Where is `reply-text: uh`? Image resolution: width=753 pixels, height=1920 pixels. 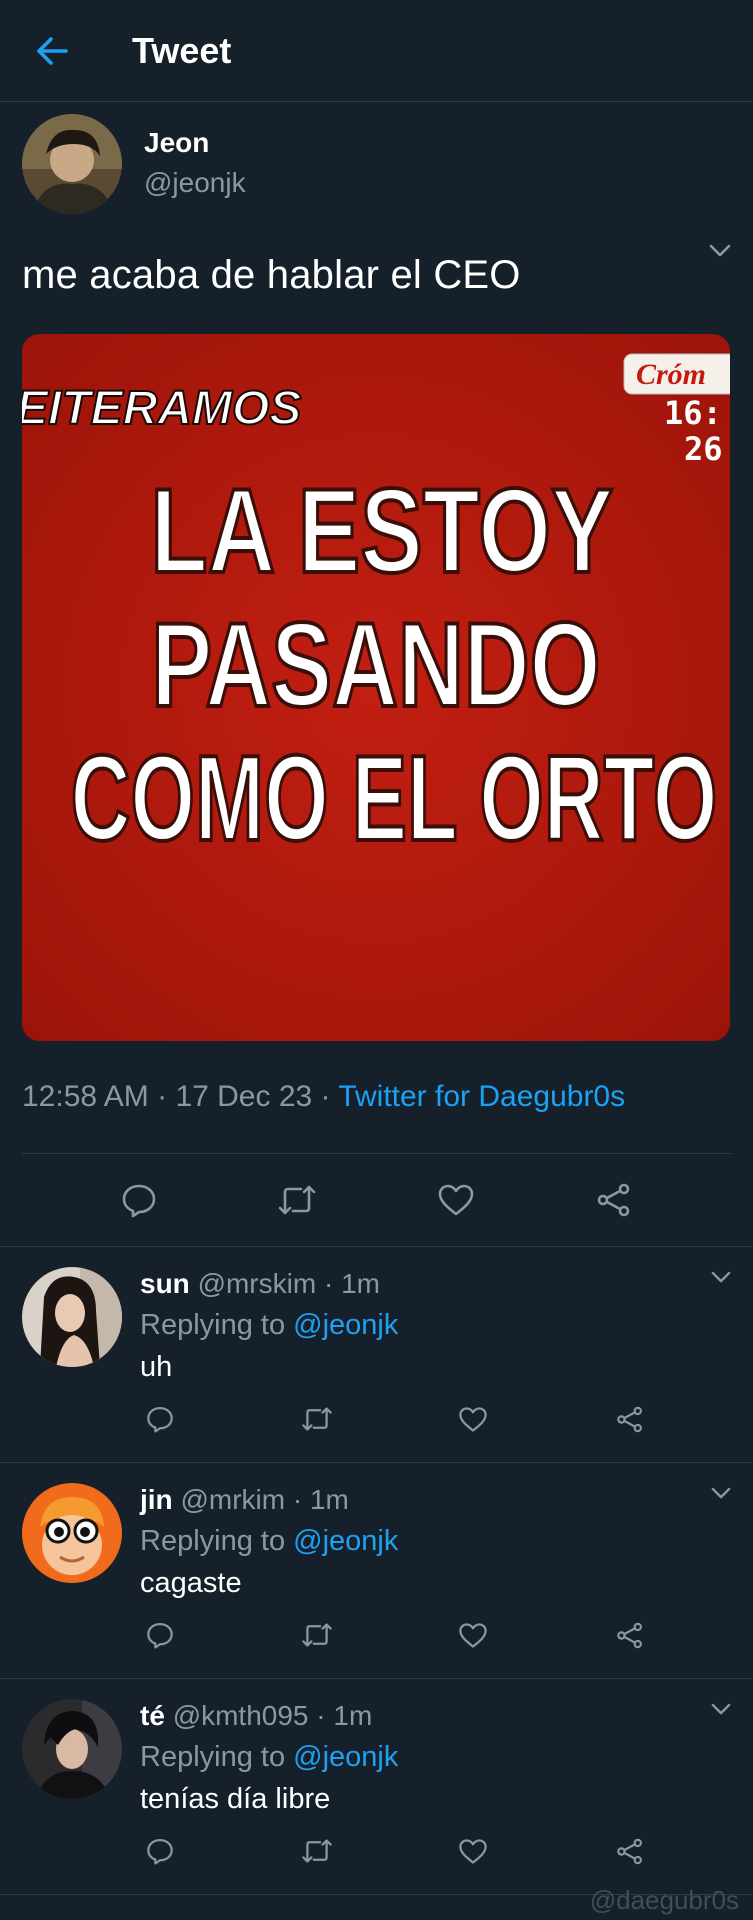
reply-text: uh is located at coordinates (156, 1367).